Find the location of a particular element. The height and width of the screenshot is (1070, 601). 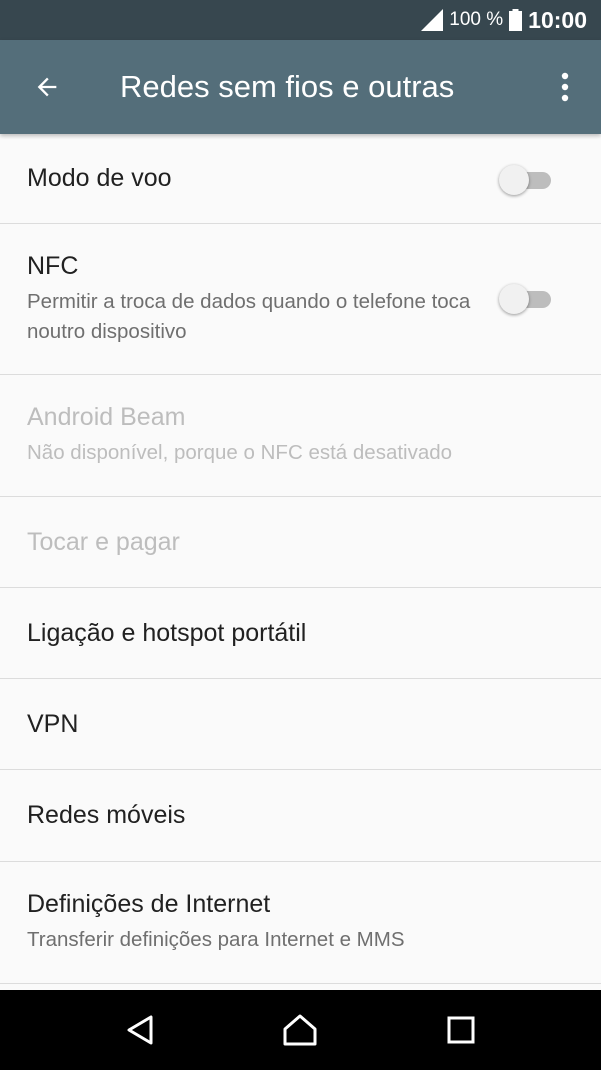

airplane-mode-item: Modo de voo is located at coordinates (300, 179).